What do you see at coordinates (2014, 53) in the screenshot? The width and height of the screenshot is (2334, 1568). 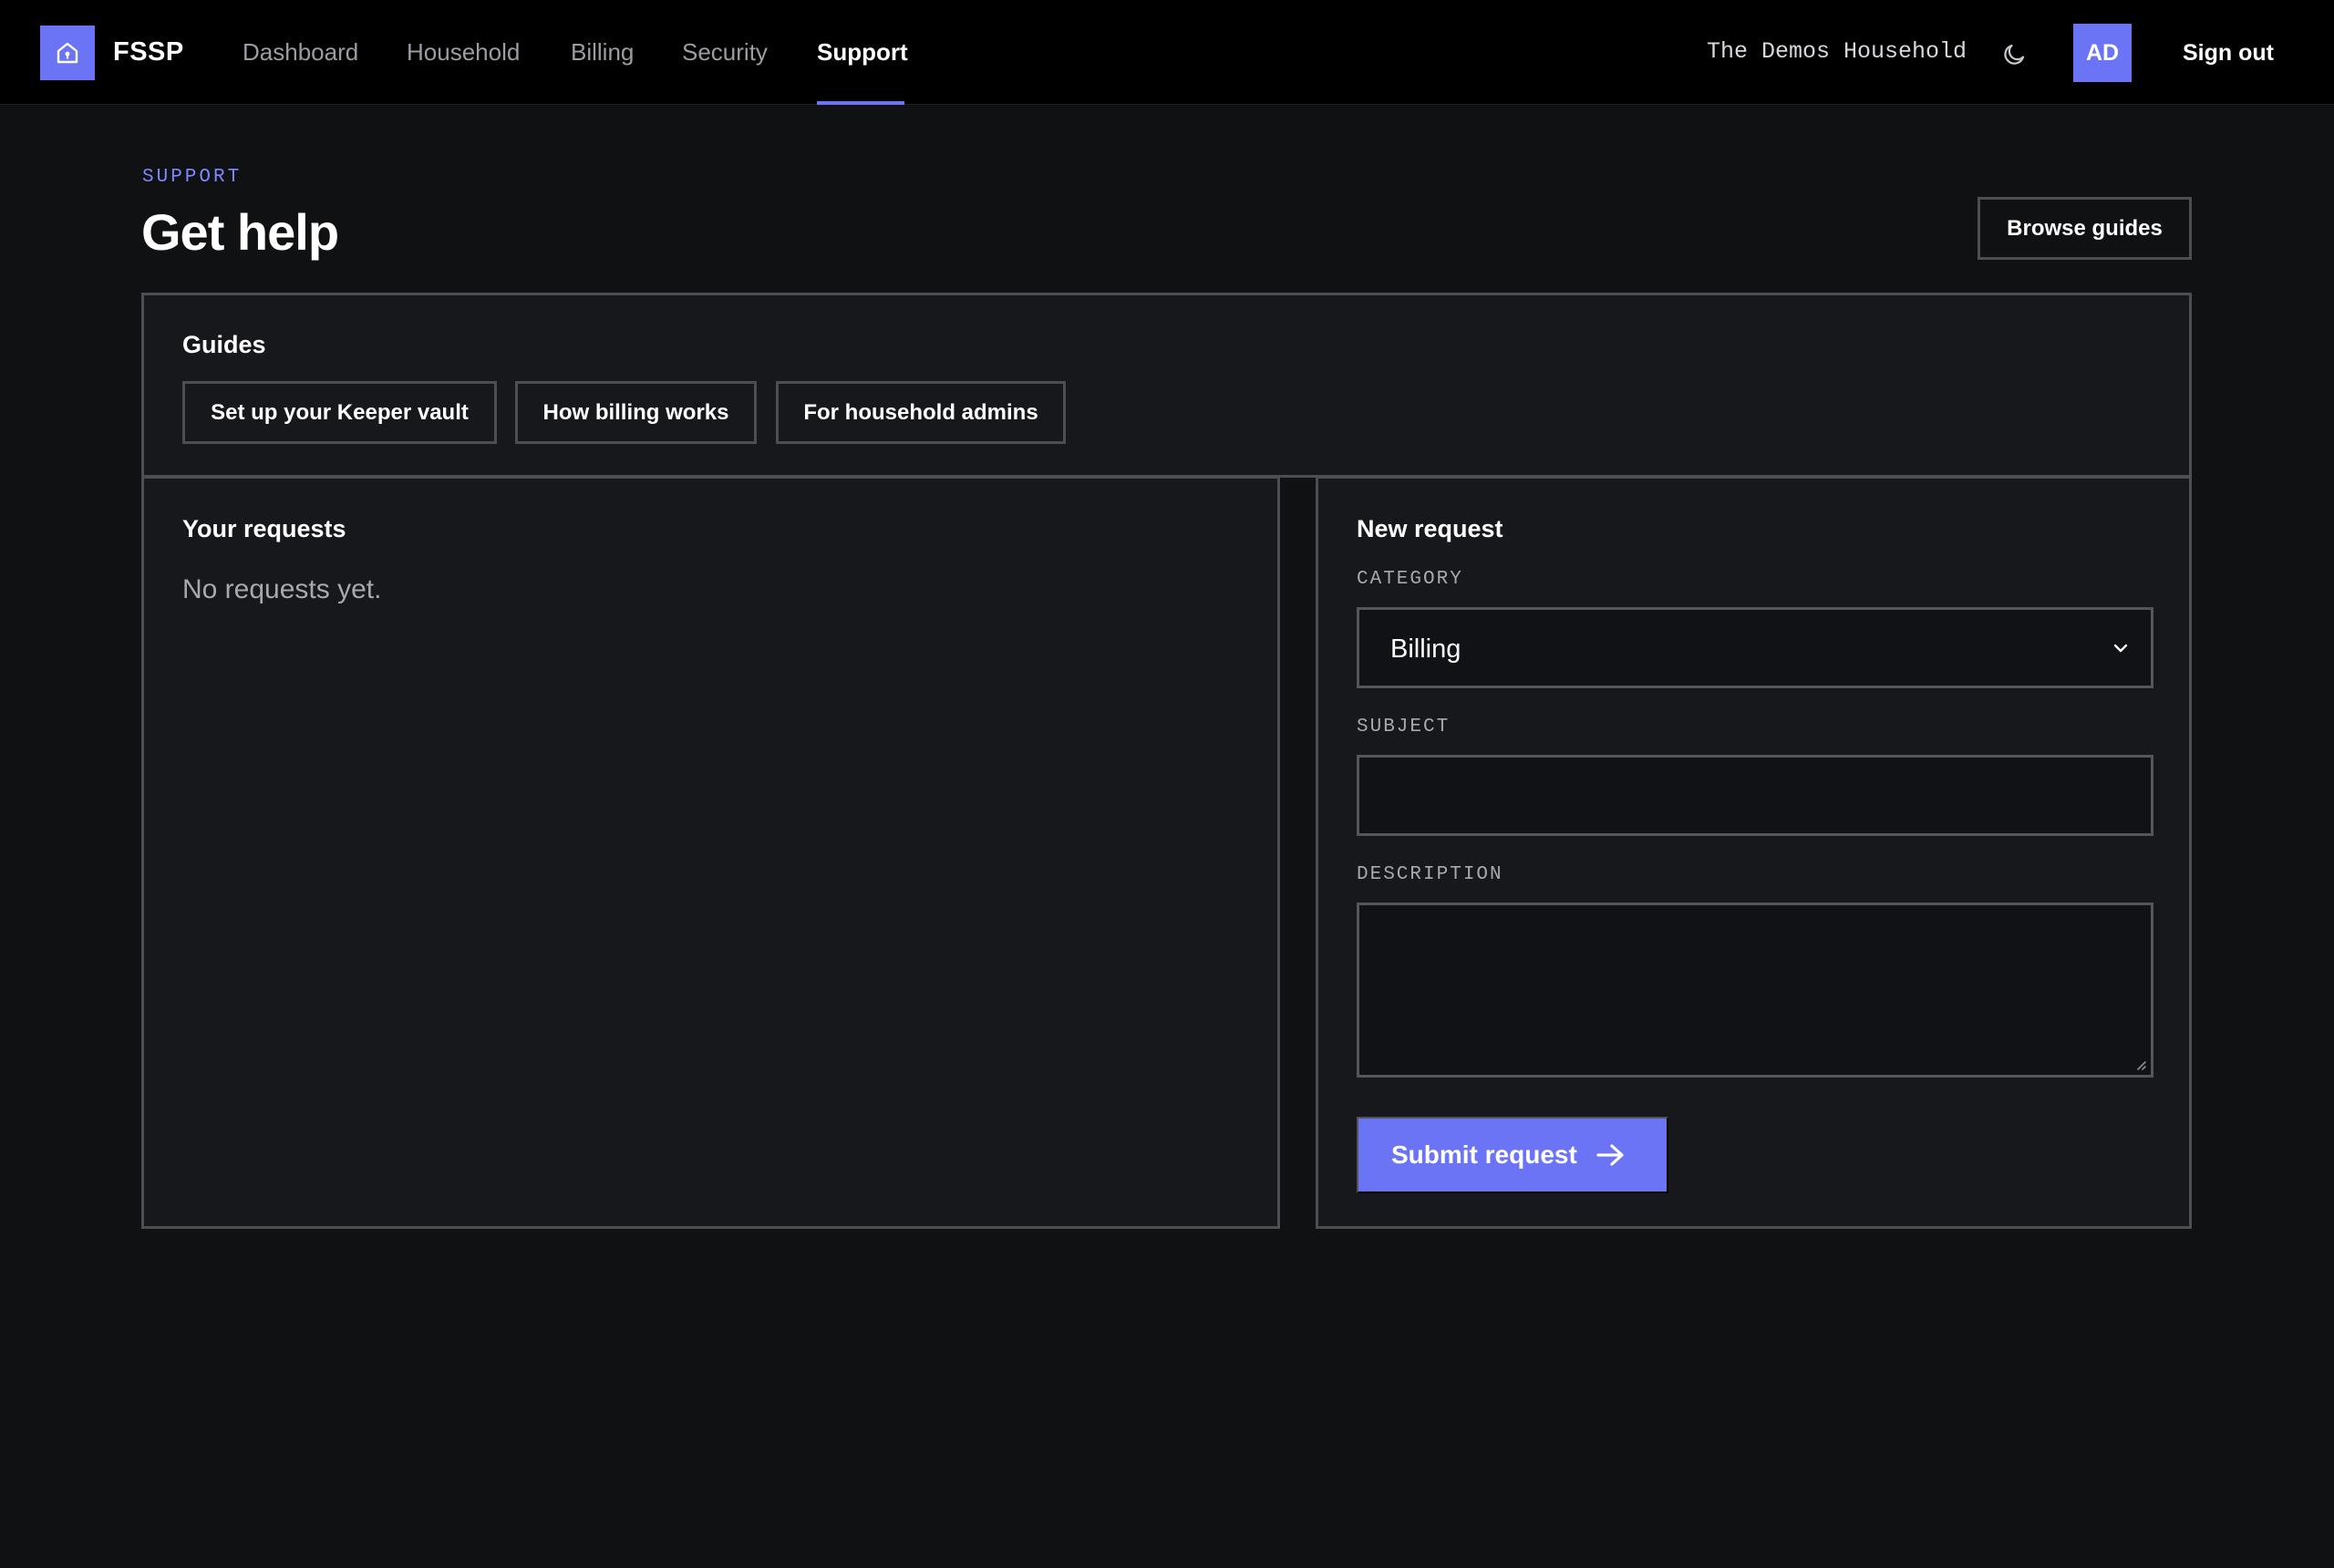 I see `moon-icon` at bounding box center [2014, 53].